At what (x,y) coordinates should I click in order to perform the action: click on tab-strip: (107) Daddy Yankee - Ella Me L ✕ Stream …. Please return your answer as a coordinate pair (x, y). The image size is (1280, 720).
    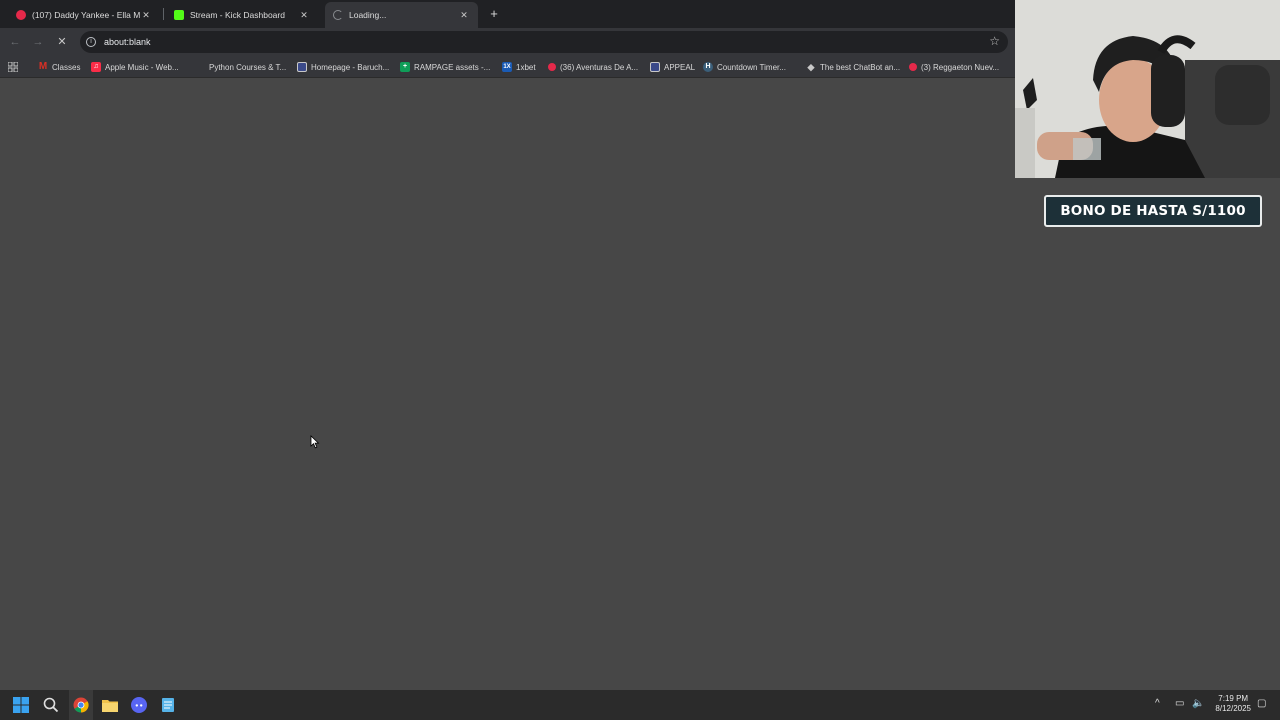
    Looking at the image, I should click on (507, 14).